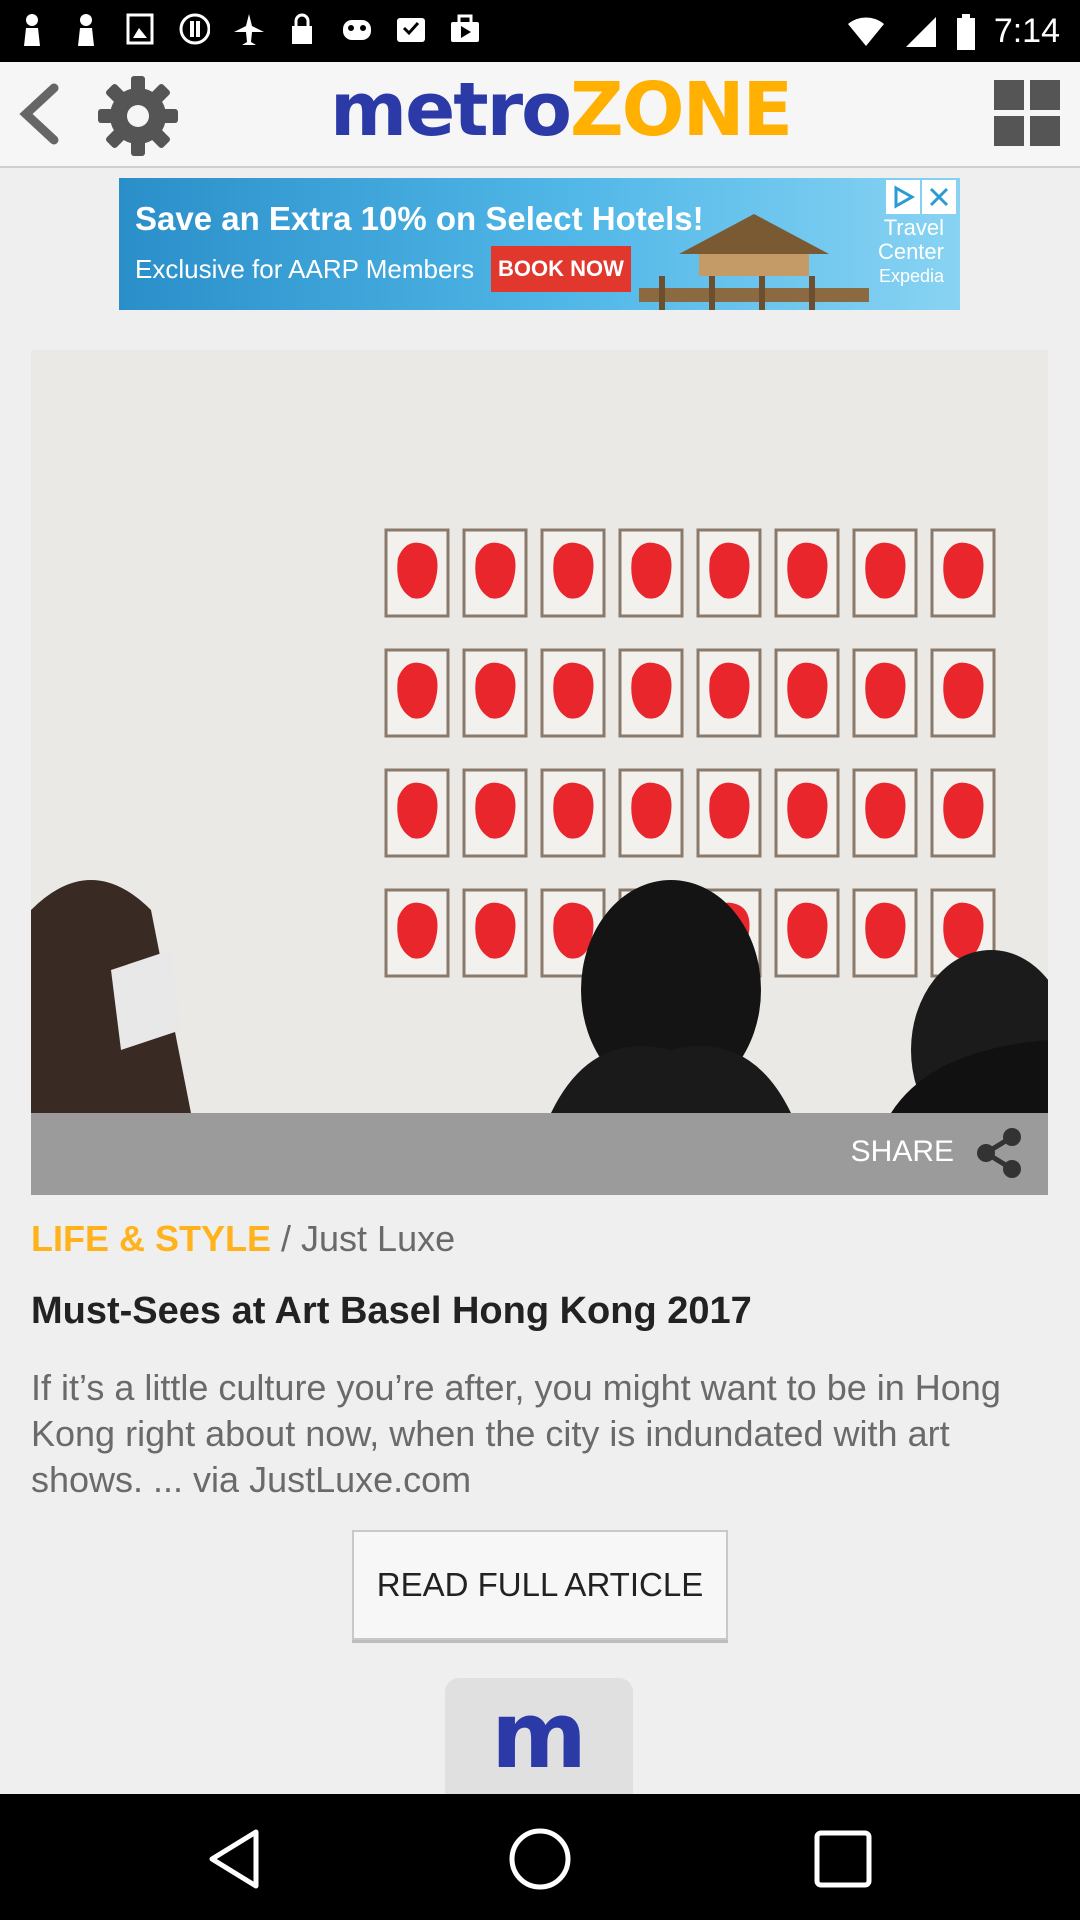 This screenshot has width=1080, height=1920. What do you see at coordinates (911, 276) in the screenshot?
I see `ad-brand-line: Expedia` at bounding box center [911, 276].